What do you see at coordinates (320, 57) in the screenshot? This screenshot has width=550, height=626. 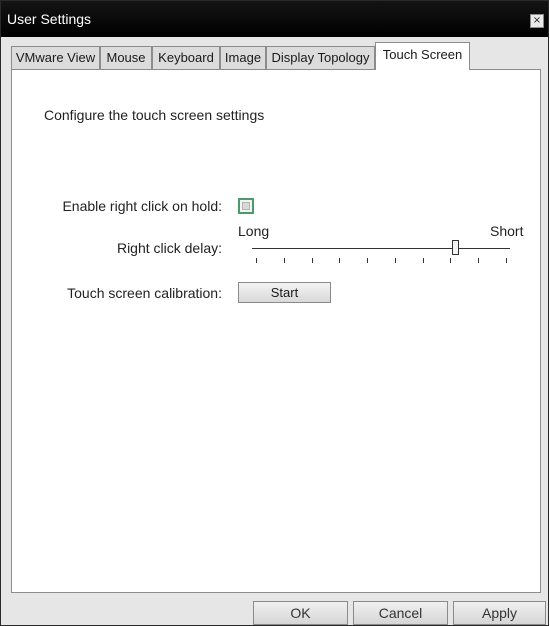 I see `tab-display-topology: Display Topology` at bounding box center [320, 57].